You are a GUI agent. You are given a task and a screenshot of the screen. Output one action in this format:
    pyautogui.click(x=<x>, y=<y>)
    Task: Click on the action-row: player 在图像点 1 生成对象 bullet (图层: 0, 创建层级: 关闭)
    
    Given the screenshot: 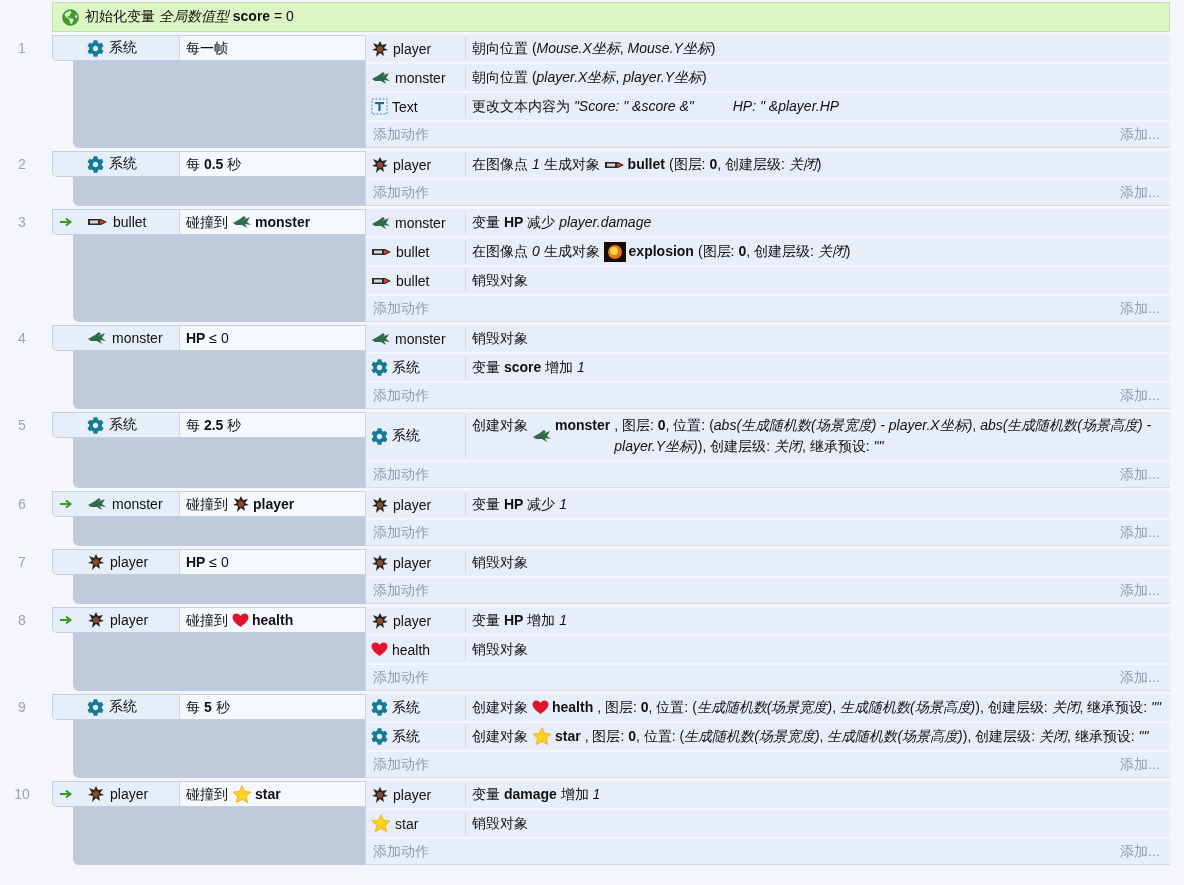 What is the action you would take?
    pyautogui.click(x=768, y=164)
    